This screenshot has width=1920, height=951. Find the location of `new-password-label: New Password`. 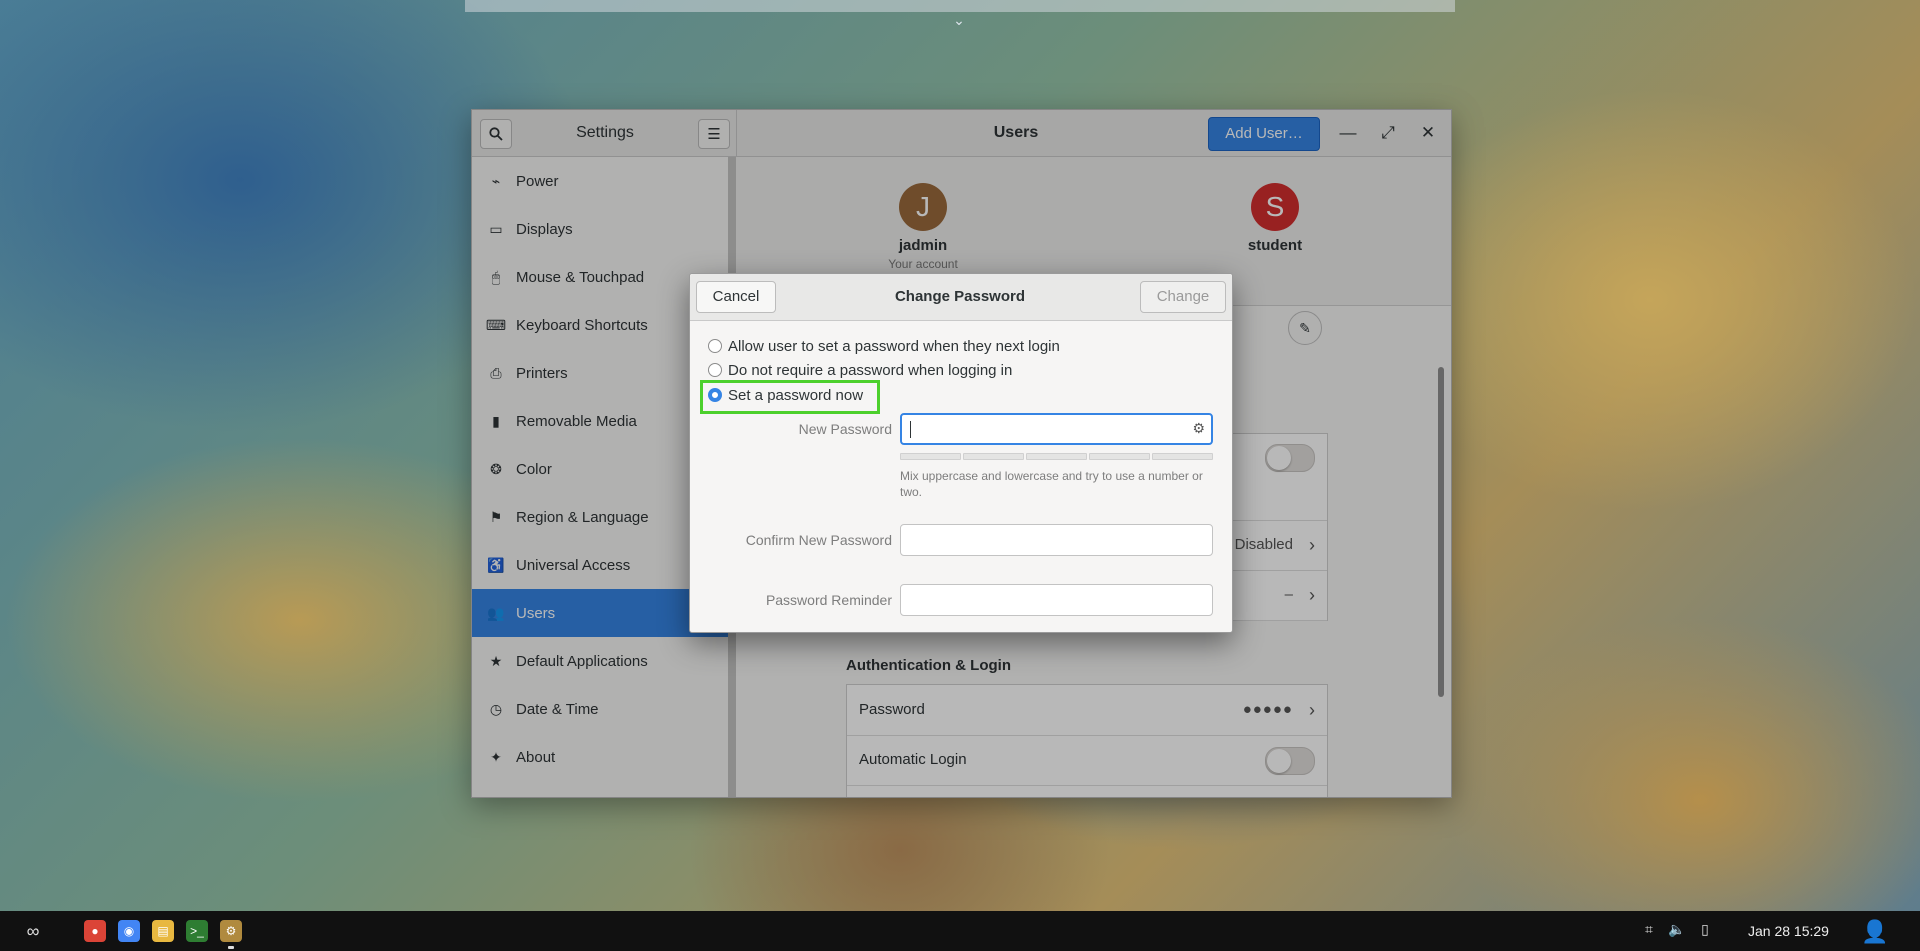

new-password-label: New Password is located at coordinates (845, 429).